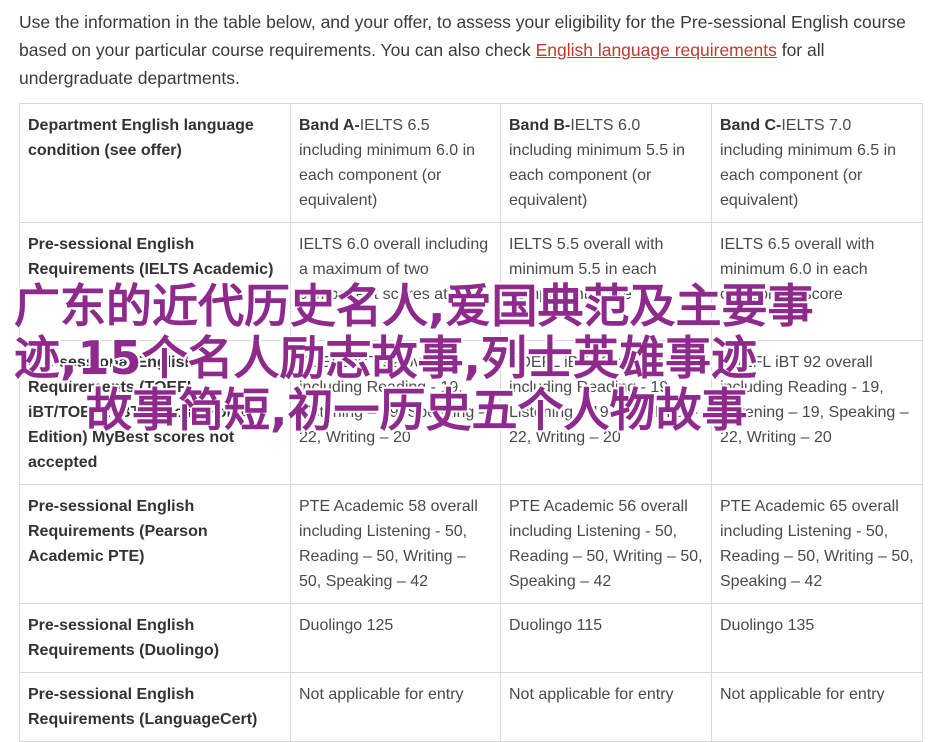 The height and width of the screenshot is (742, 938). What do you see at coordinates (329, 125) in the screenshot?
I see `band-a-title: Band A-` at bounding box center [329, 125].